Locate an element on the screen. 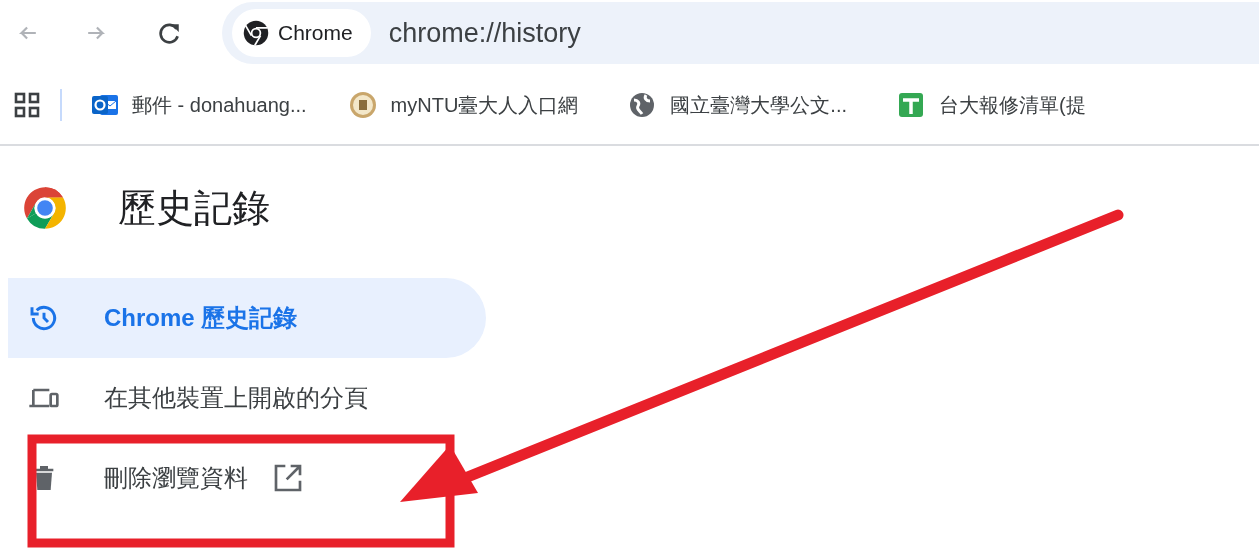 The image size is (1259, 549). sidebar-item: 刪除瀏覽資料 is located at coordinates (247, 478).